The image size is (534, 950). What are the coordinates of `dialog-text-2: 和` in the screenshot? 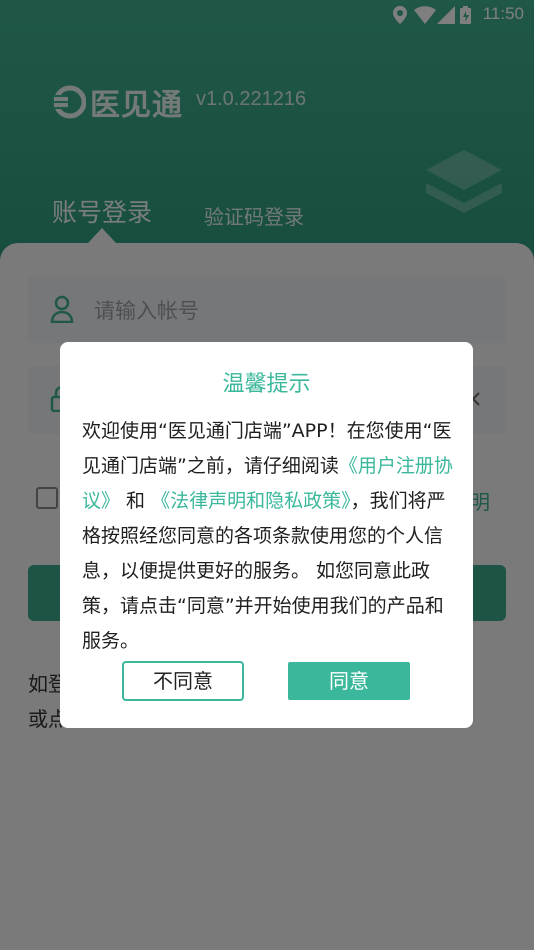 It's located at (136, 501).